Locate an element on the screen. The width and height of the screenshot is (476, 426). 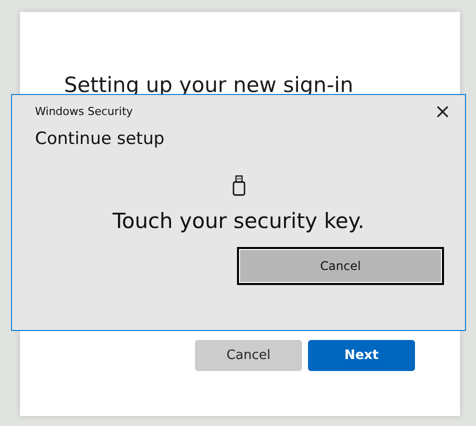
dialog-title: Windows Security is located at coordinates (84, 111).